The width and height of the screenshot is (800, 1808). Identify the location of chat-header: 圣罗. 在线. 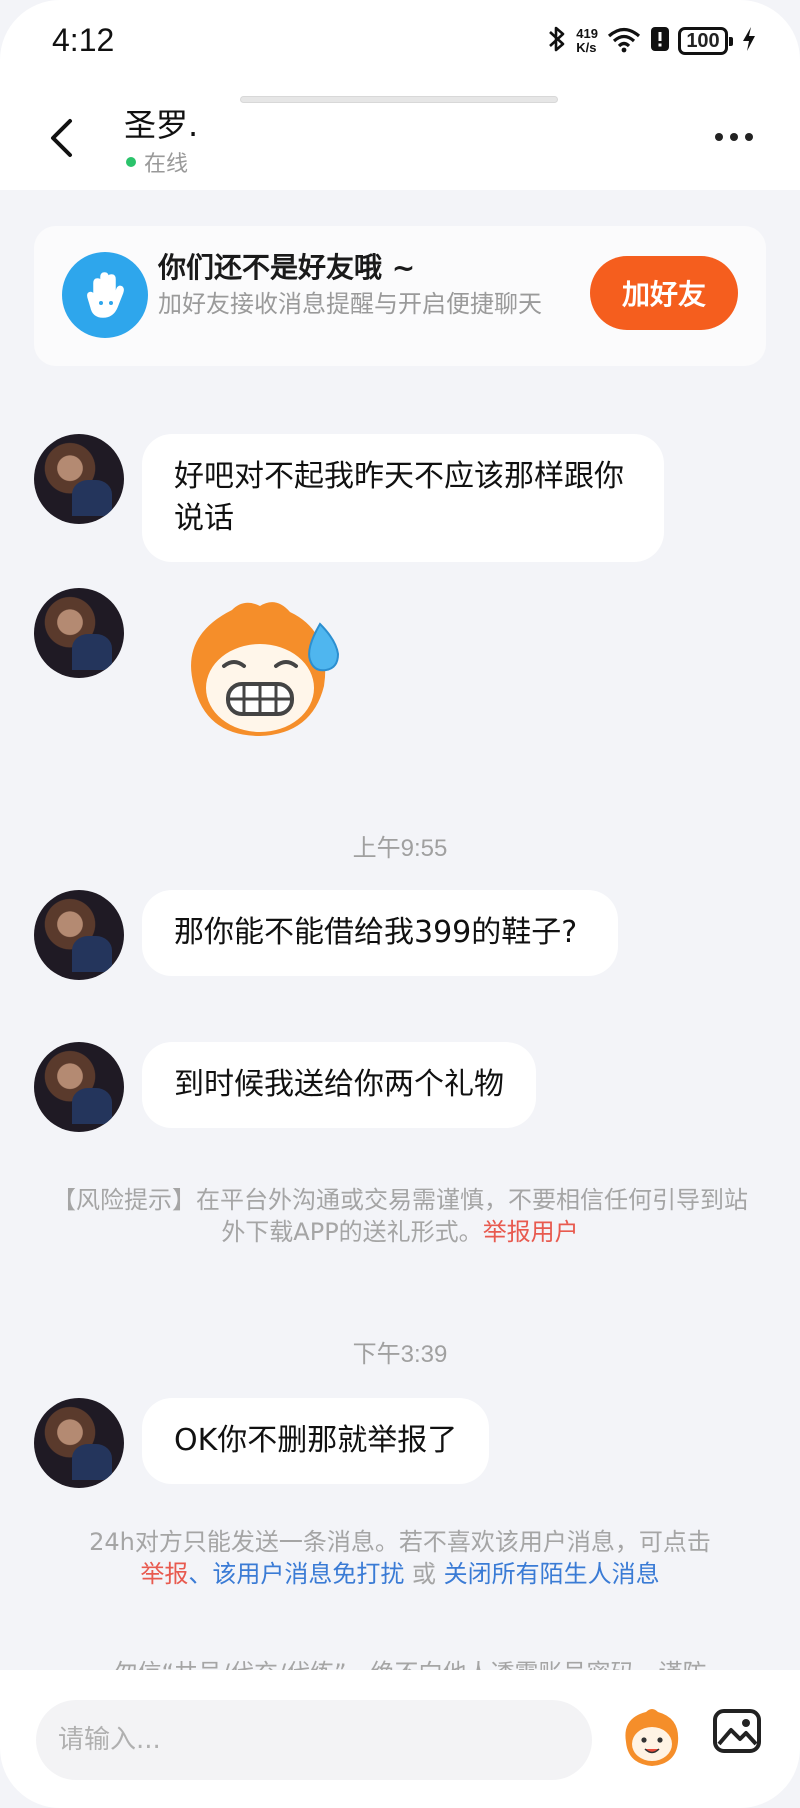
(400, 138).